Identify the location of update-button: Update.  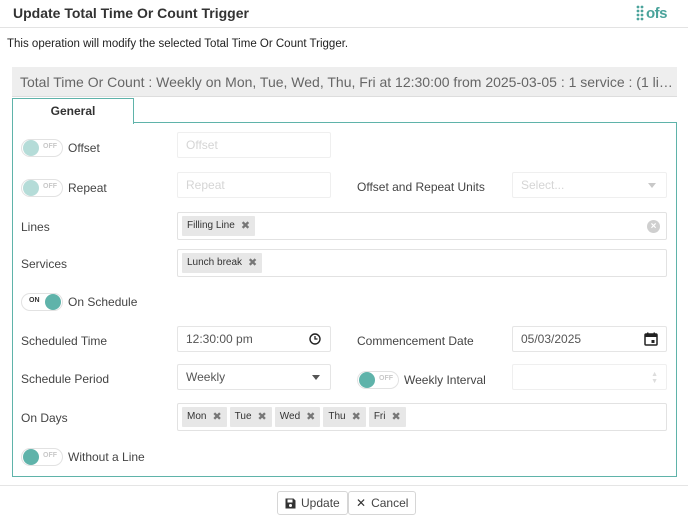
(312, 503).